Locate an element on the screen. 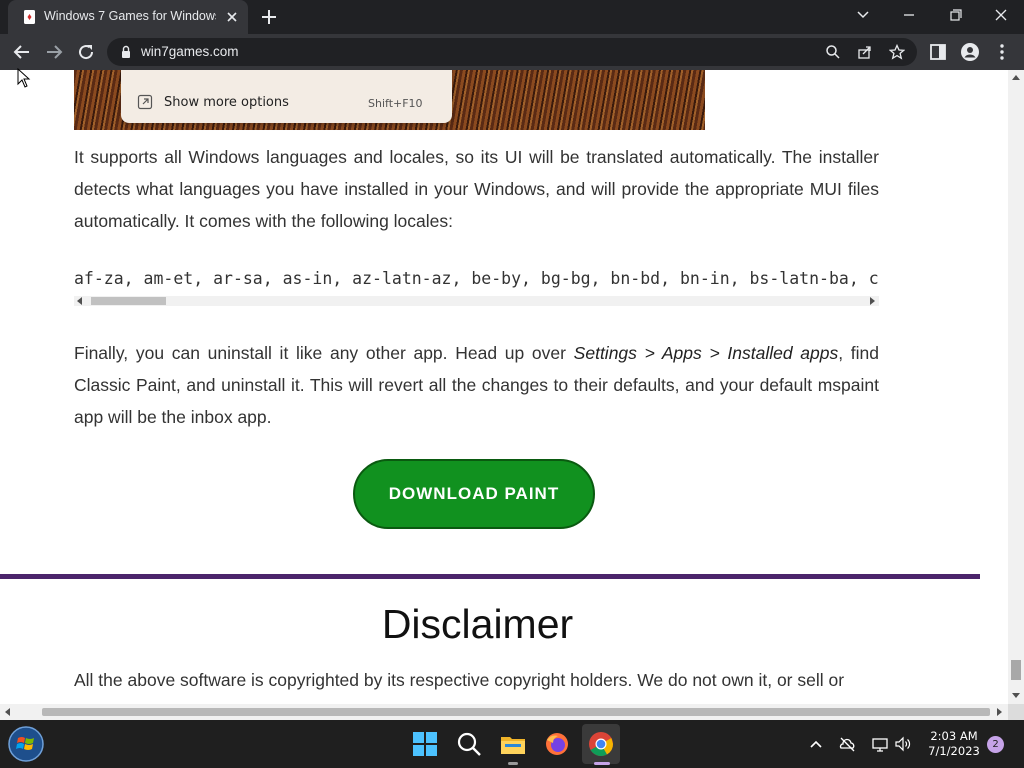 The image size is (1024, 768). system-clock: 2:03 AM 7/1/2023 is located at coordinates (954, 744).